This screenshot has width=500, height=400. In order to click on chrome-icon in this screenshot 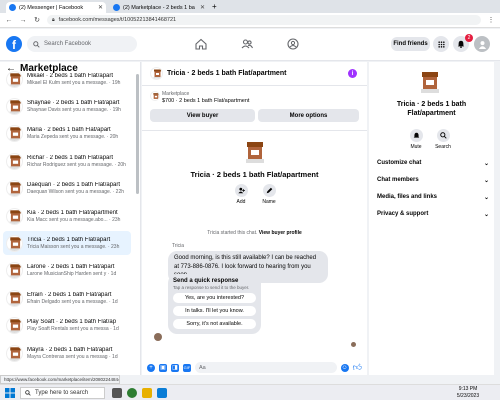, I will do `click(132, 393)`.